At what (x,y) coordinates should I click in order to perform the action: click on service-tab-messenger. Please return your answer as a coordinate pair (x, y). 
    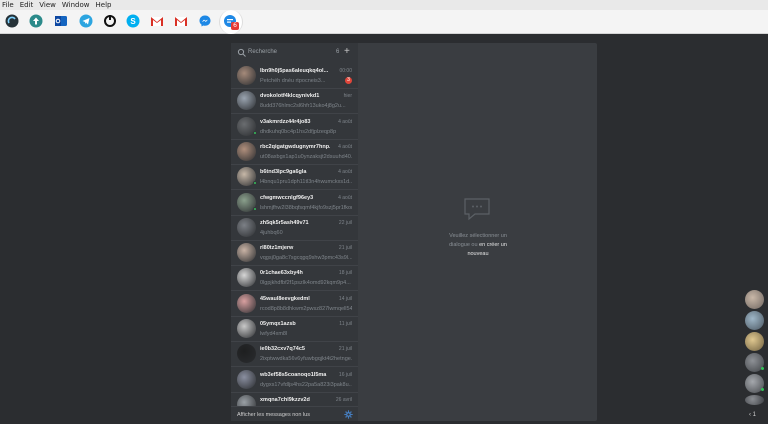
    Looking at the image, I should click on (205, 21).